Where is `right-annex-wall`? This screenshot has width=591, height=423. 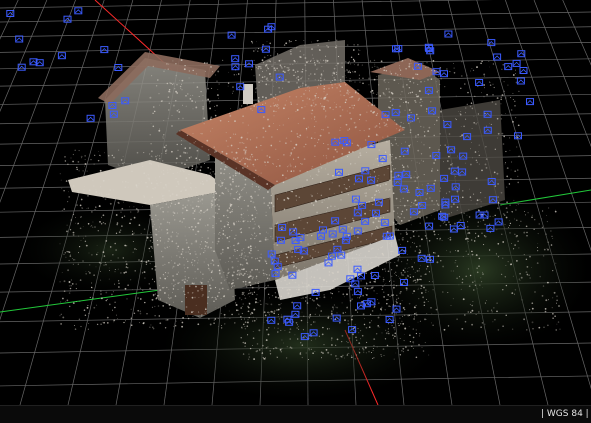
right-annex-wall is located at coordinates (472, 160).